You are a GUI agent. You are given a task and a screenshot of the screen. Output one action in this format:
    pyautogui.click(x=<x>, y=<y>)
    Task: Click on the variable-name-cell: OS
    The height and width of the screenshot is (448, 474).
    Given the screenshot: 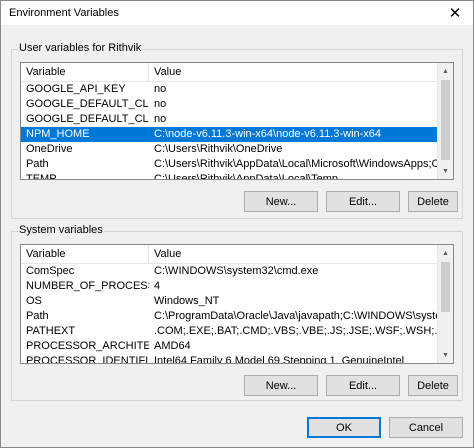 What is the action you would take?
    pyautogui.click(x=34, y=301)
    